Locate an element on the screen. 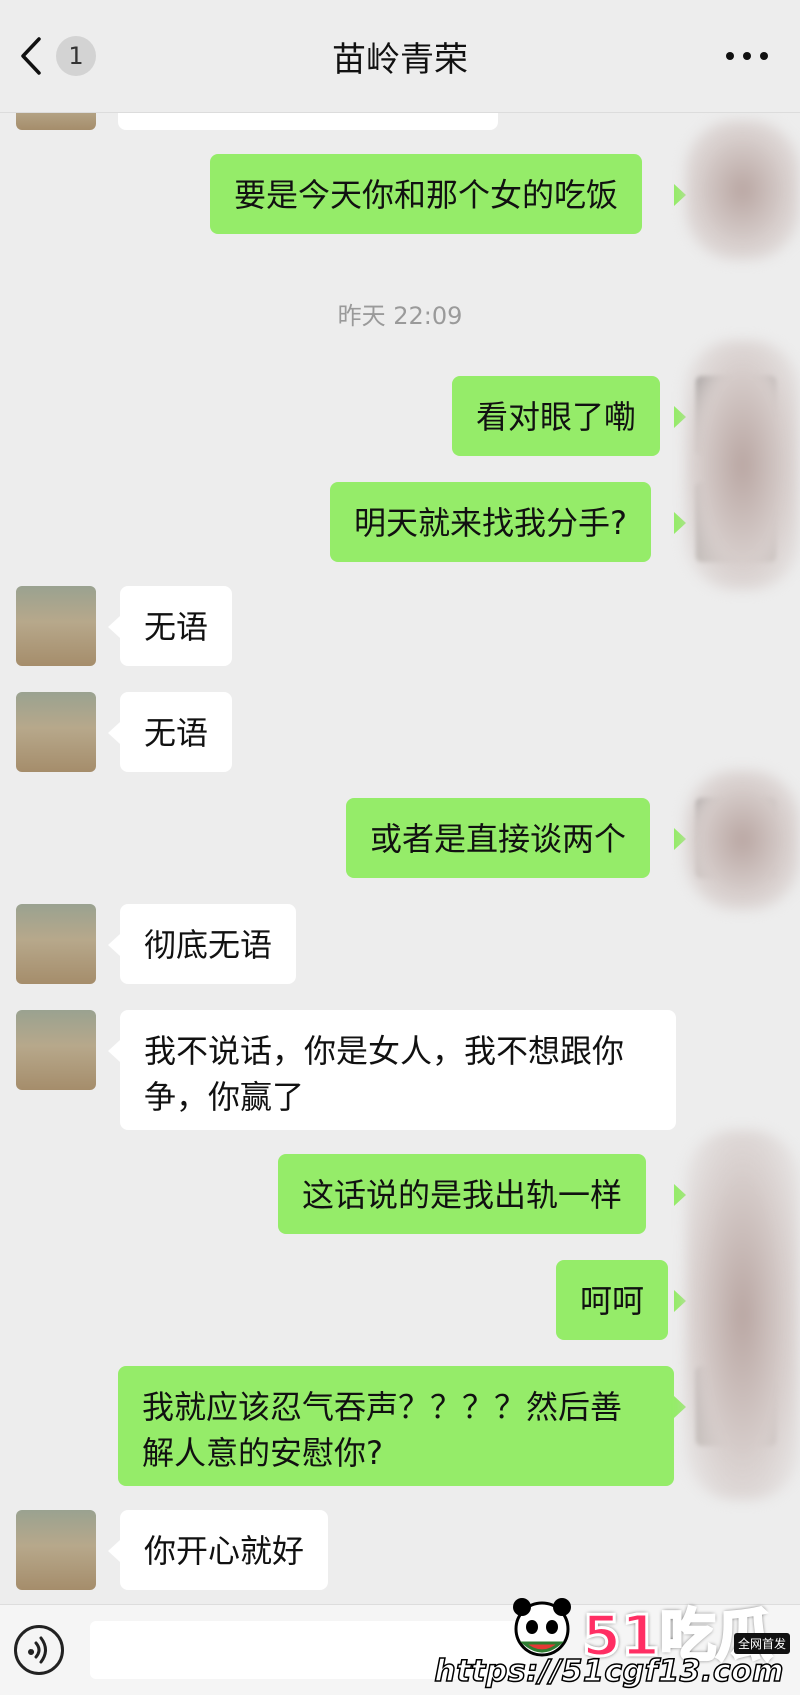 The width and height of the screenshot is (800, 1695). voice-input-button is located at coordinates (39, 1650).